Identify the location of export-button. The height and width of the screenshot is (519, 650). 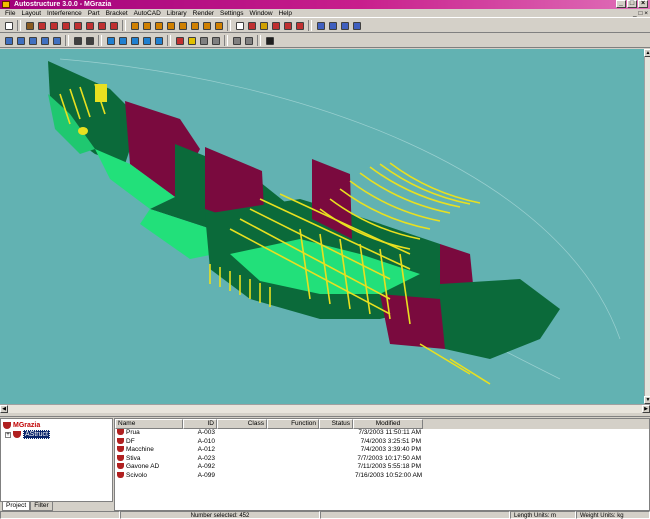
(299, 25).